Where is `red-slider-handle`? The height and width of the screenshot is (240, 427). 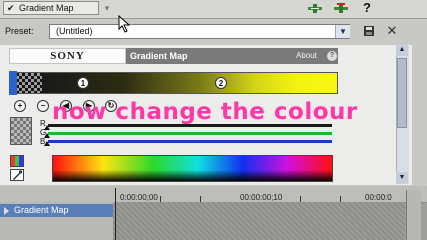
red-slider-handle is located at coordinates (47, 127).